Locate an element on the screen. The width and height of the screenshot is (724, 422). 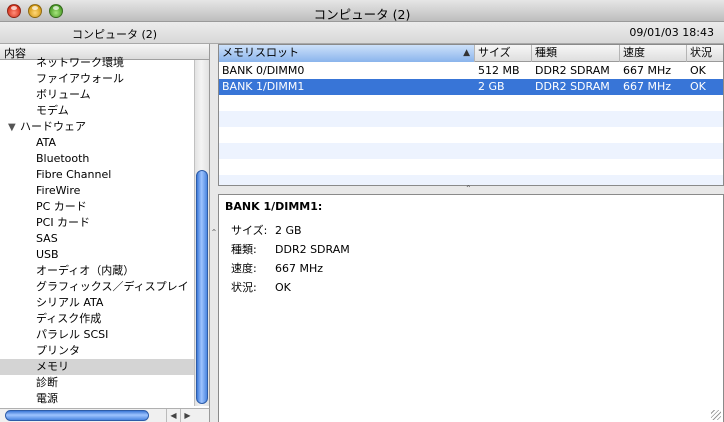
sidebar-item-label: シリアル ATA is located at coordinates (70, 302).